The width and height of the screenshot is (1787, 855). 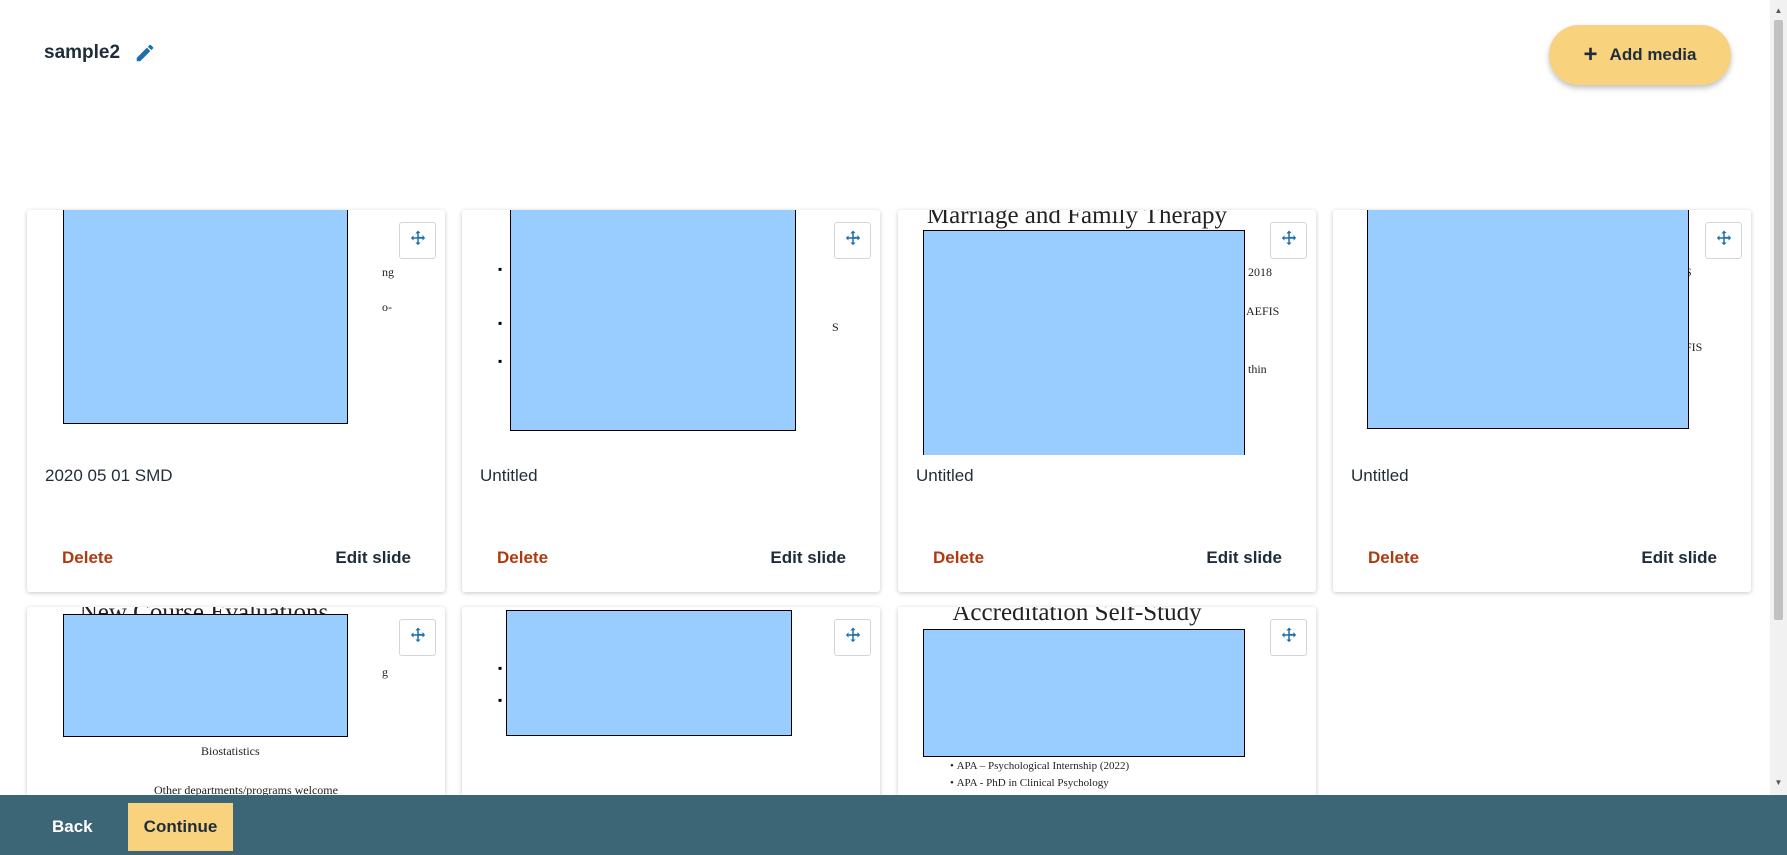 I want to click on thumb-text: 2018, so click(x=1260, y=272).